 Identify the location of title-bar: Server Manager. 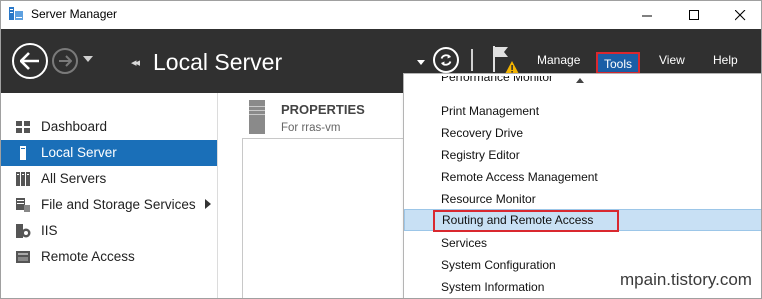
(381, 15).